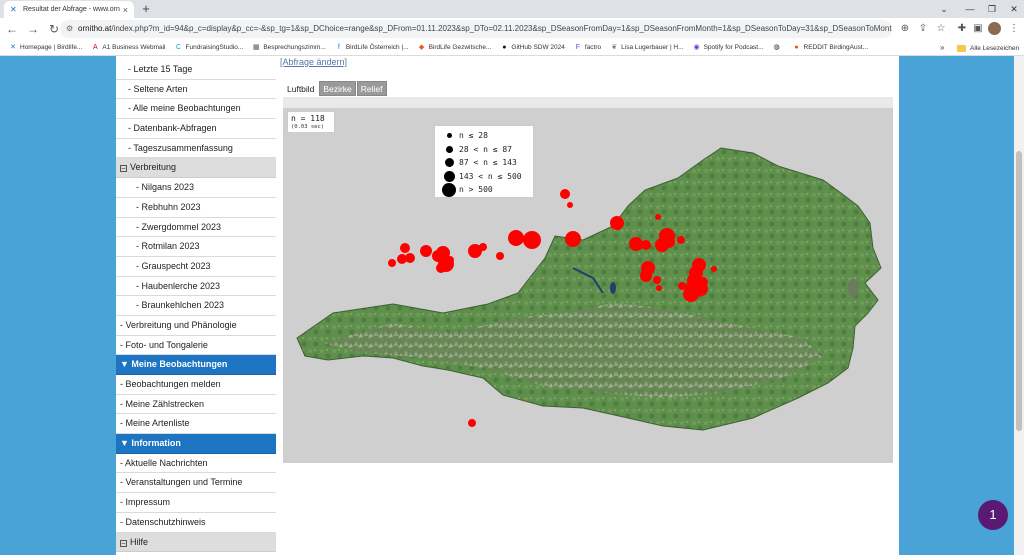 Image resolution: width=1024 pixels, height=555 pixels. Describe the element at coordinates (196, 109) in the screenshot. I see `sidebar-item: - Alle meine Beobachtungen` at that location.